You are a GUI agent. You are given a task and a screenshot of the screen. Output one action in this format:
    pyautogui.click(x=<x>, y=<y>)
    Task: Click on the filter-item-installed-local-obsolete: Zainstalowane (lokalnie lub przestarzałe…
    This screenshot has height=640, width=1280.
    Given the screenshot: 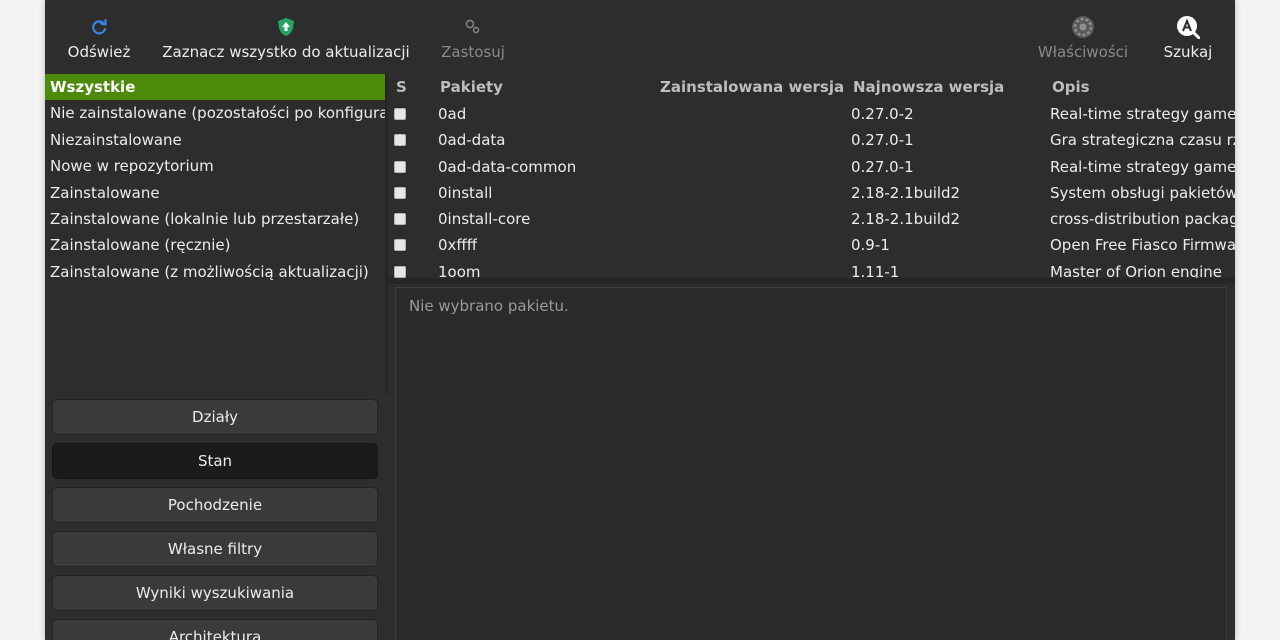 What is the action you would take?
    pyautogui.click(x=215, y=219)
    